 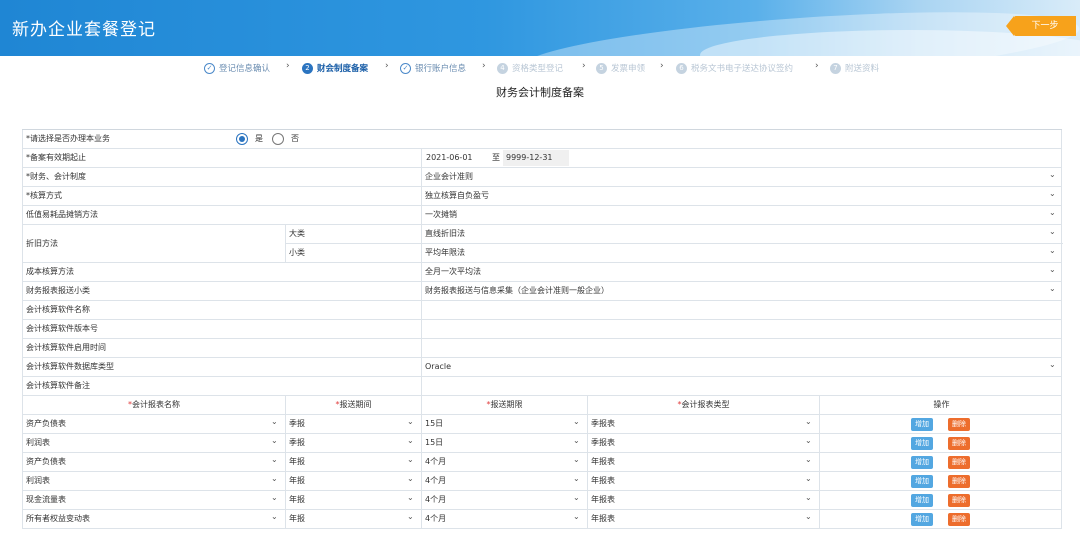 What do you see at coordinates (854, 68) in the screenshot?
I see `step-7: 7 附送资料` at bounding box center [854, 68].